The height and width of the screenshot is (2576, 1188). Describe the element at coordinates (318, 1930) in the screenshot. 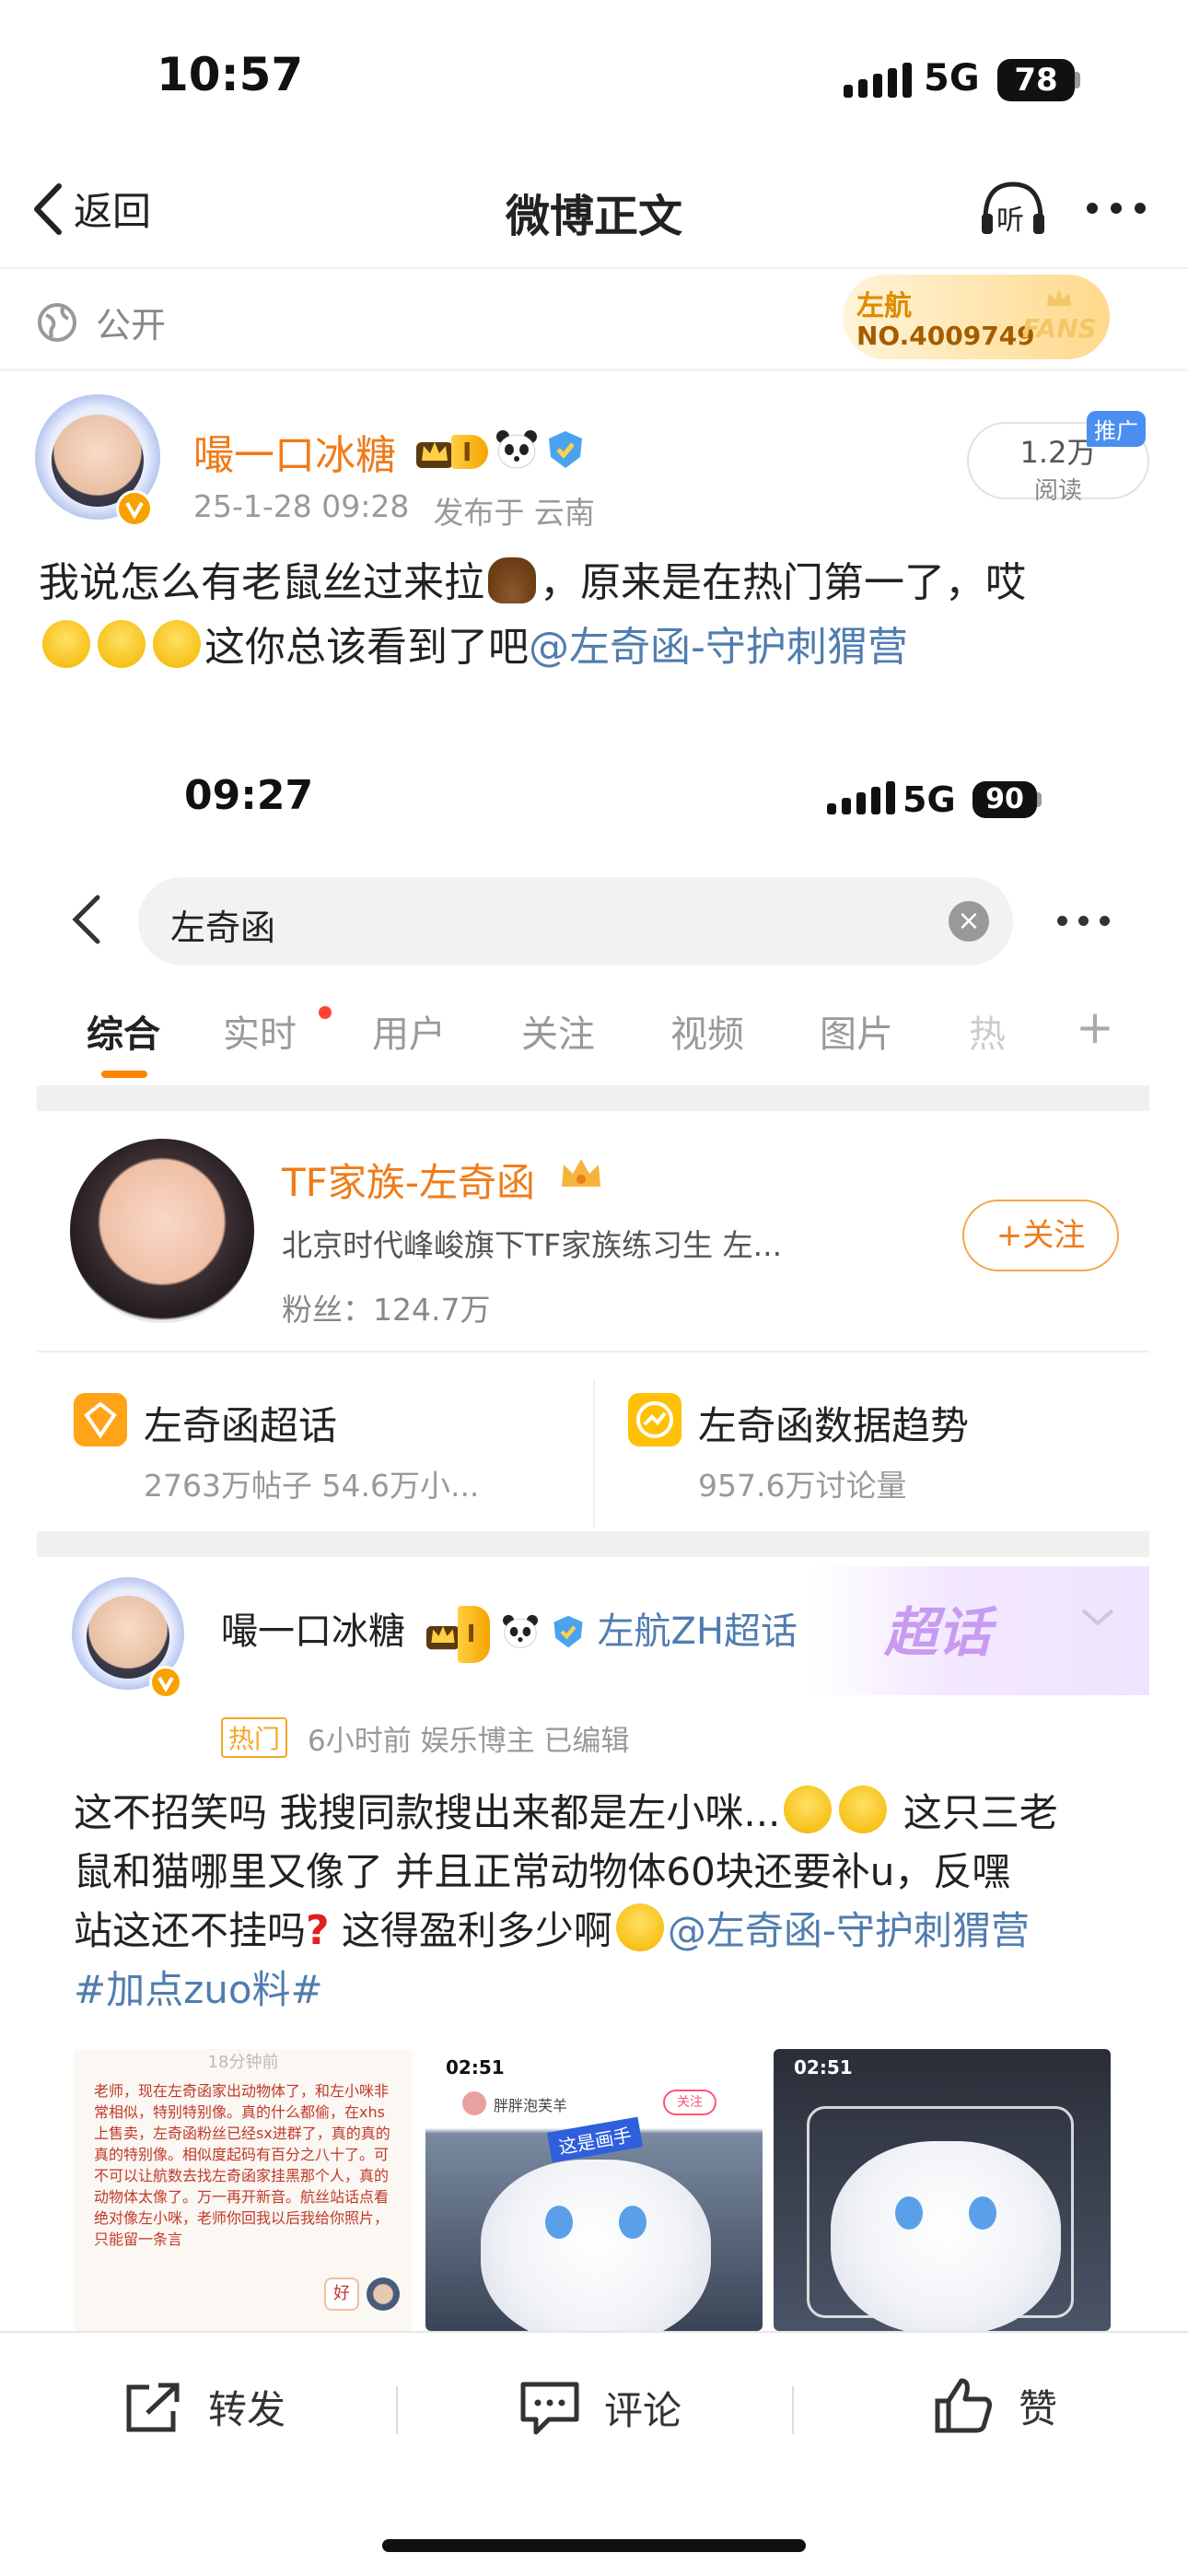

I see `question-mark-icon: ?` at that location.